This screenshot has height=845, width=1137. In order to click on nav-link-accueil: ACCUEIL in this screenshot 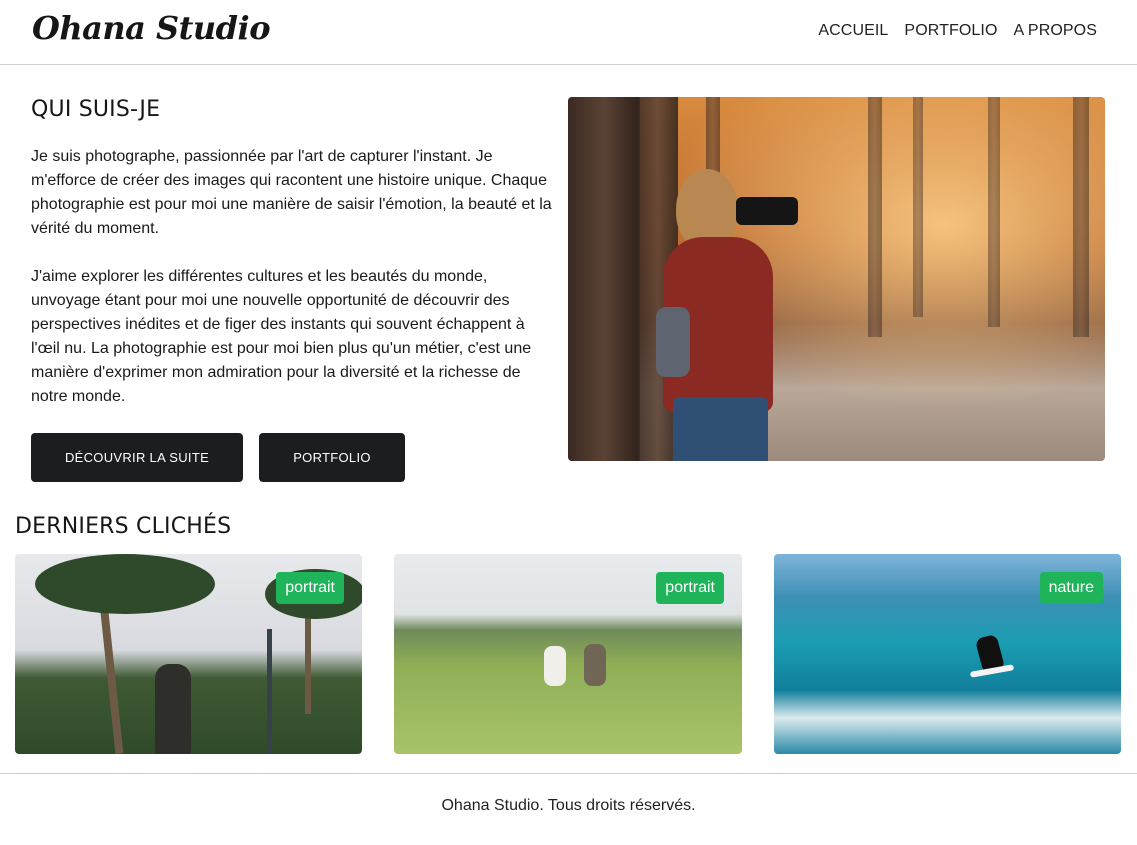, I will do `click(853, 31)`.